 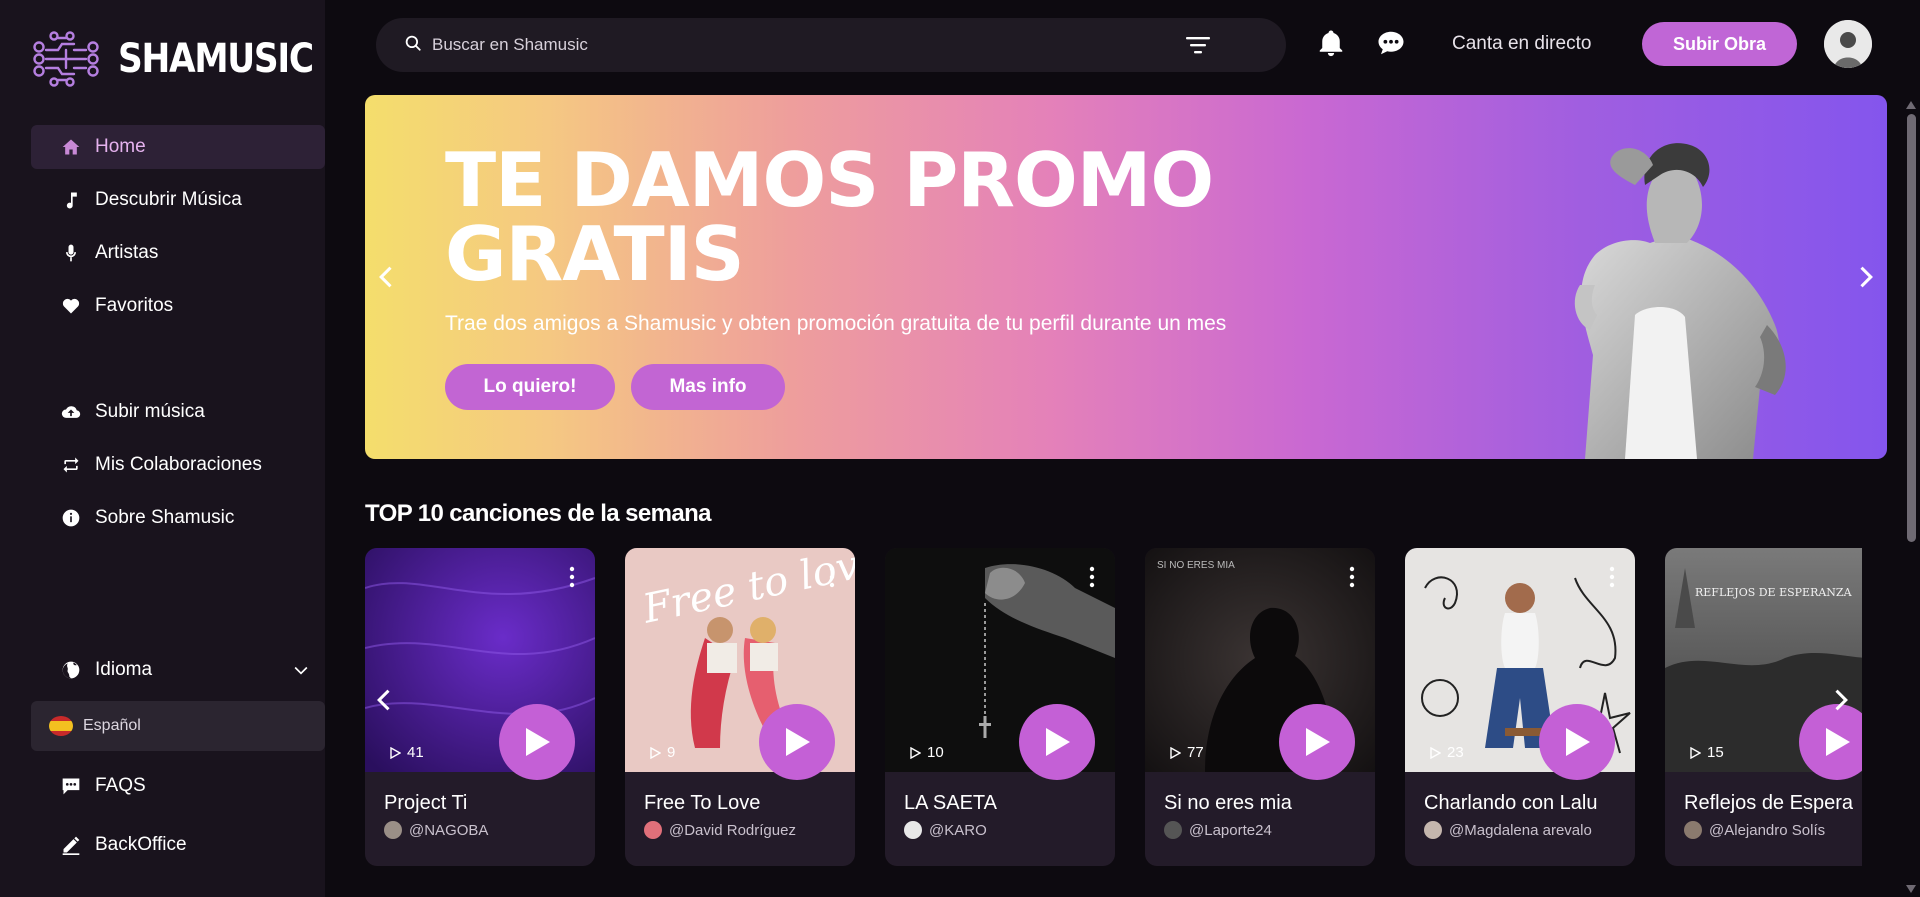 What do you see at coordinates (127, 252) in the screenshot?
I see `sidebar-item-label: Artistas` at bounding box center [127, 252].